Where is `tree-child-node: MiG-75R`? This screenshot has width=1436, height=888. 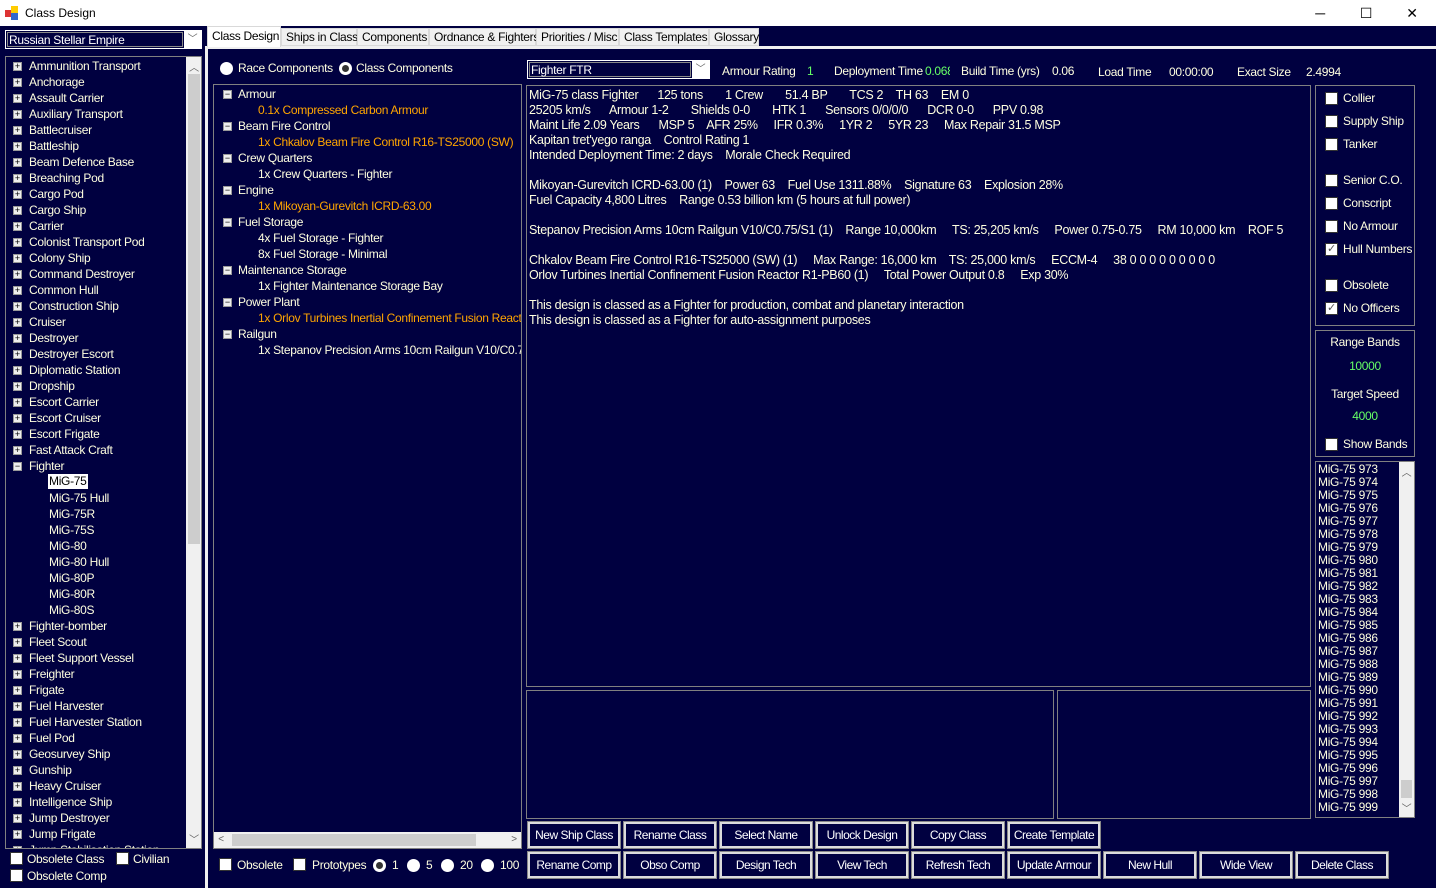 tree-child-node: MiG-75R is located at coordinates (72, 514).